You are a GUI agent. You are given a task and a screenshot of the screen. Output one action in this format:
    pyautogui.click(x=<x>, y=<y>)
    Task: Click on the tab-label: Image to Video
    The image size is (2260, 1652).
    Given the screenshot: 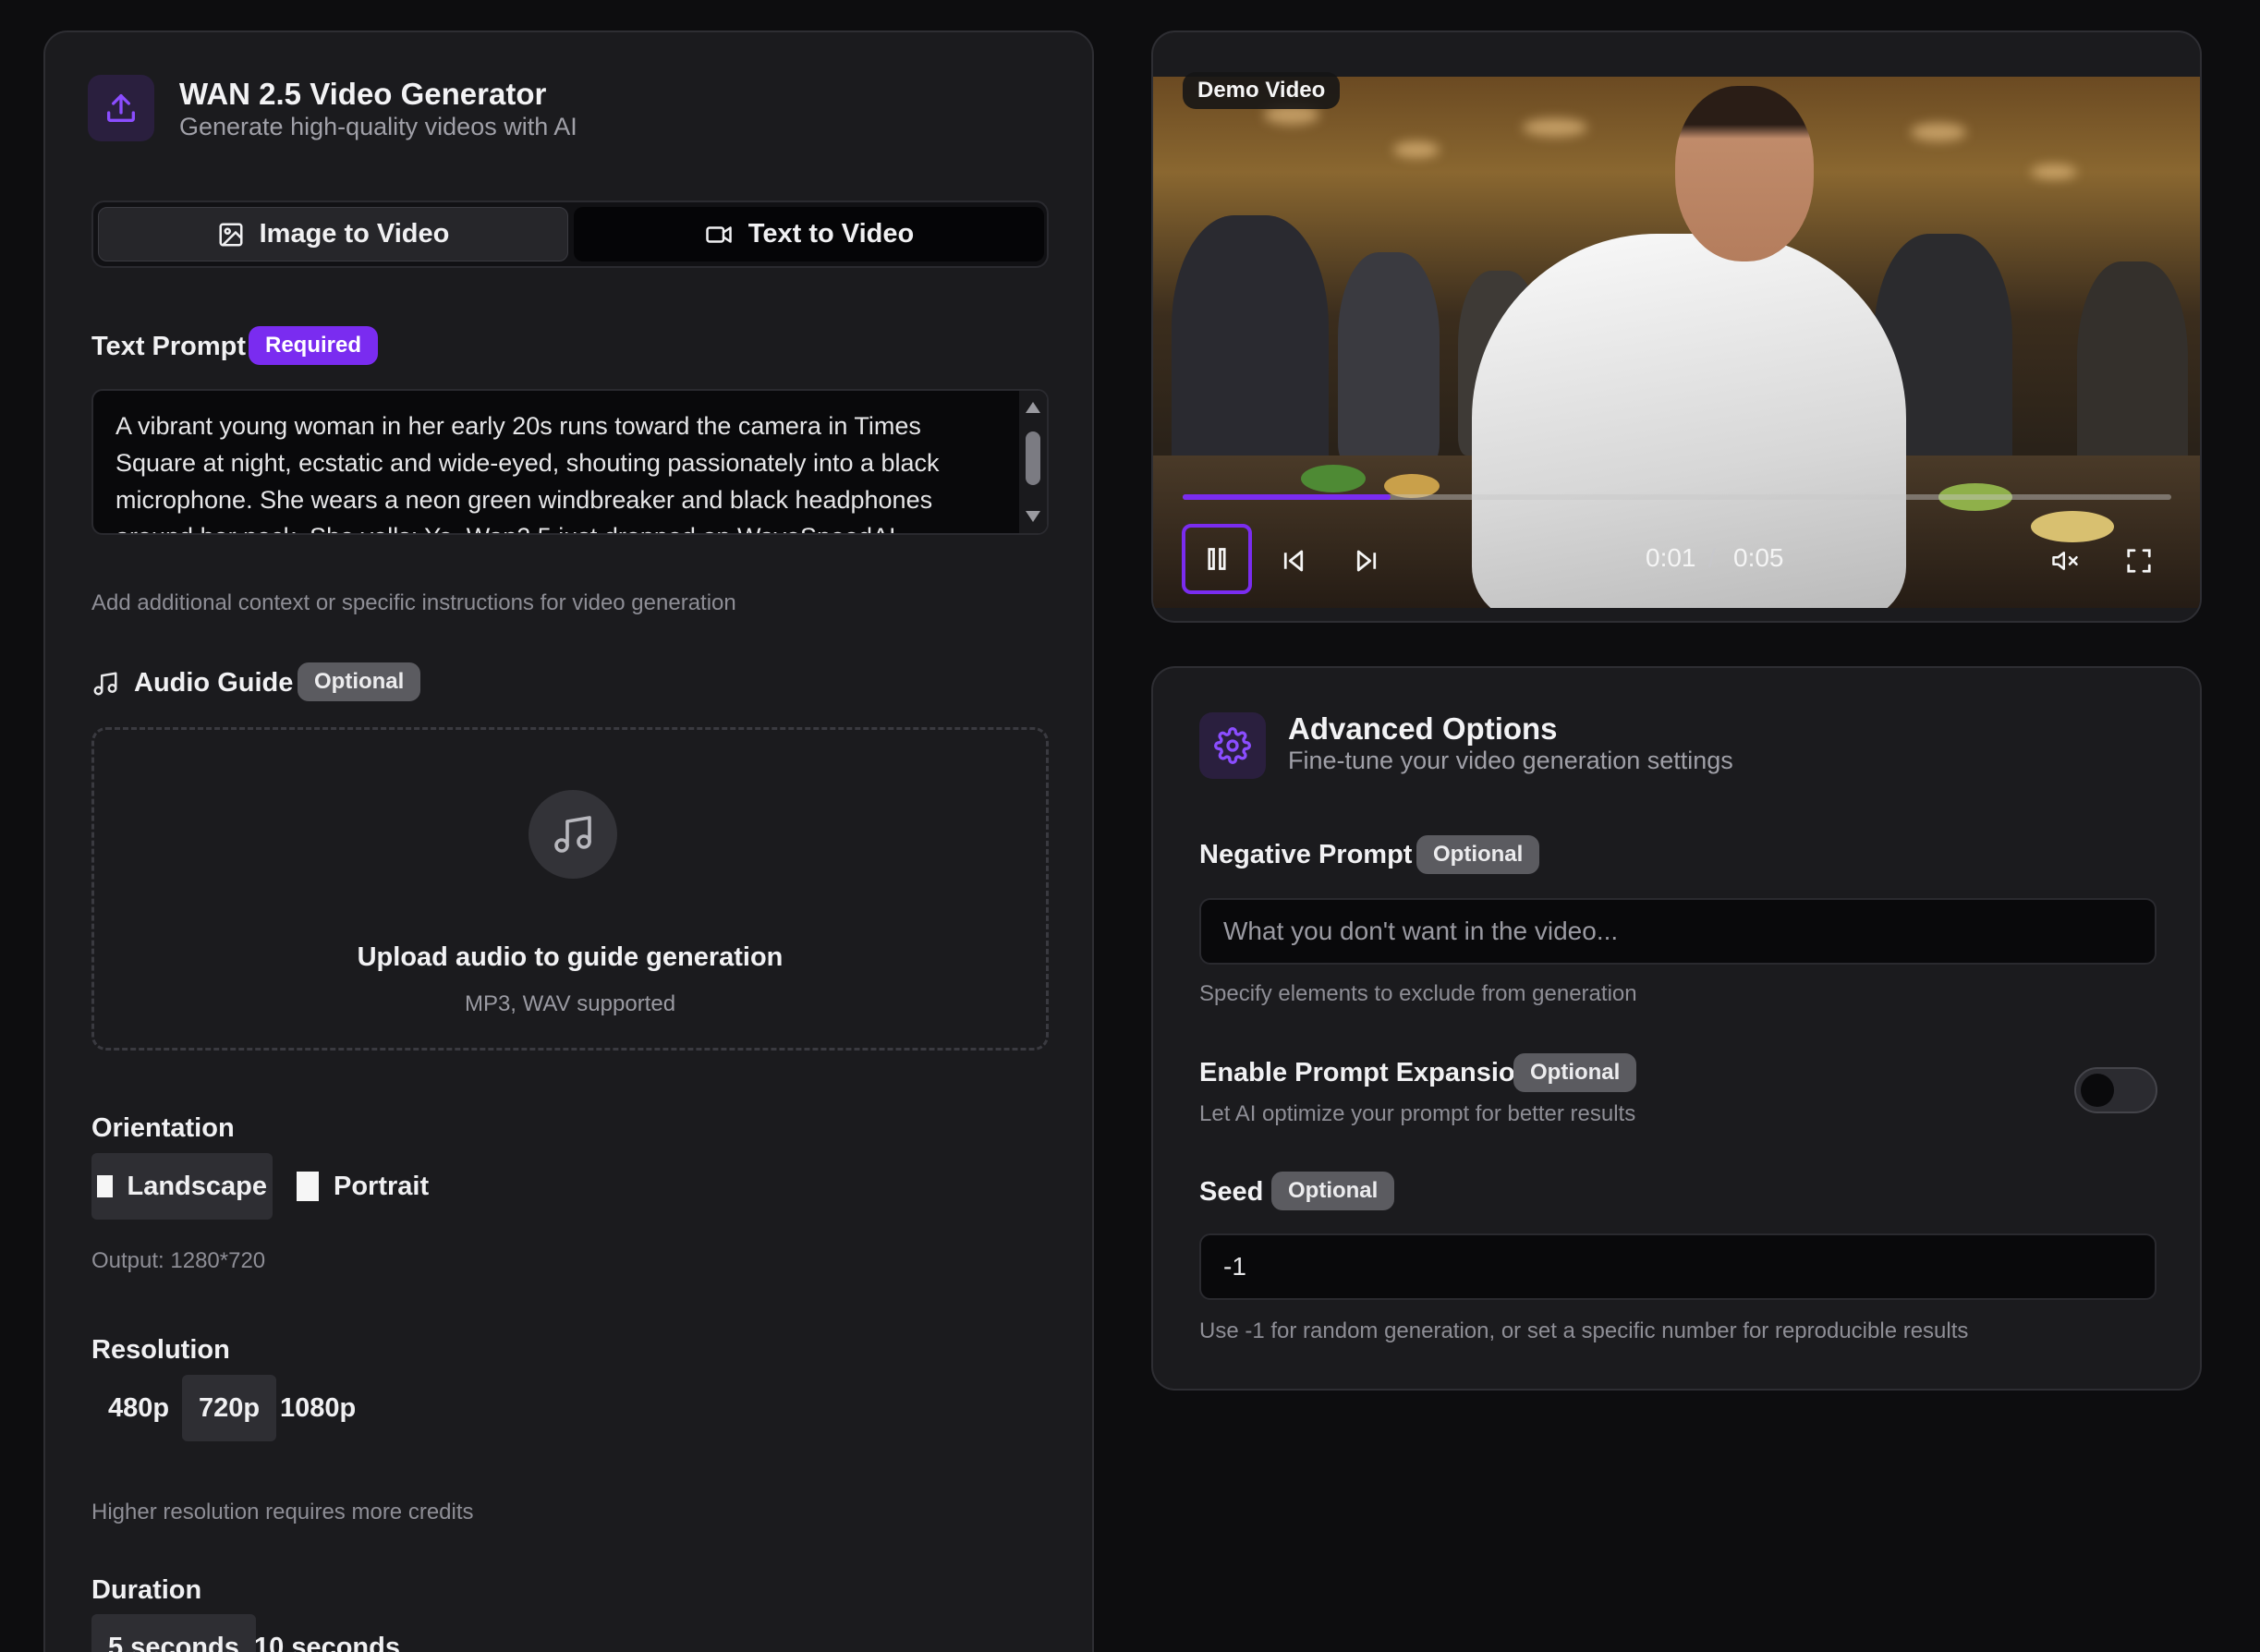 What is the action you would take?
    pyautogui.click(x=354, y=234)
    